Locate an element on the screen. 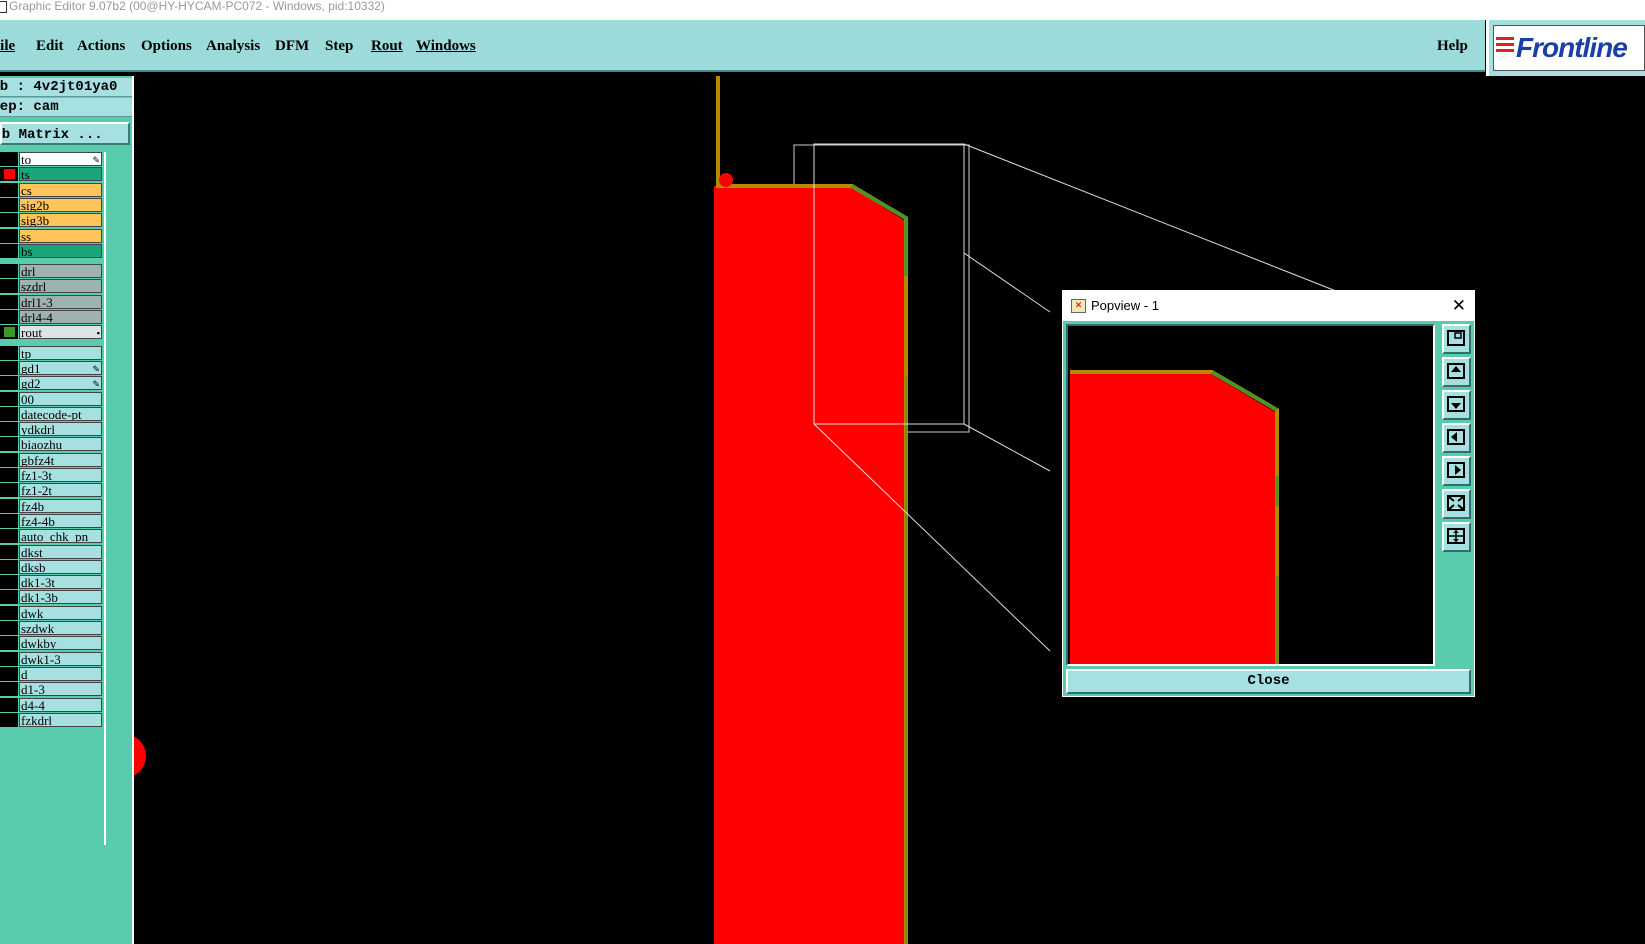 This screenshot has width=1645, height=944. popview-titlebar: ✕ Popview - 1 ✕ is located at coordinates (1268, 306).